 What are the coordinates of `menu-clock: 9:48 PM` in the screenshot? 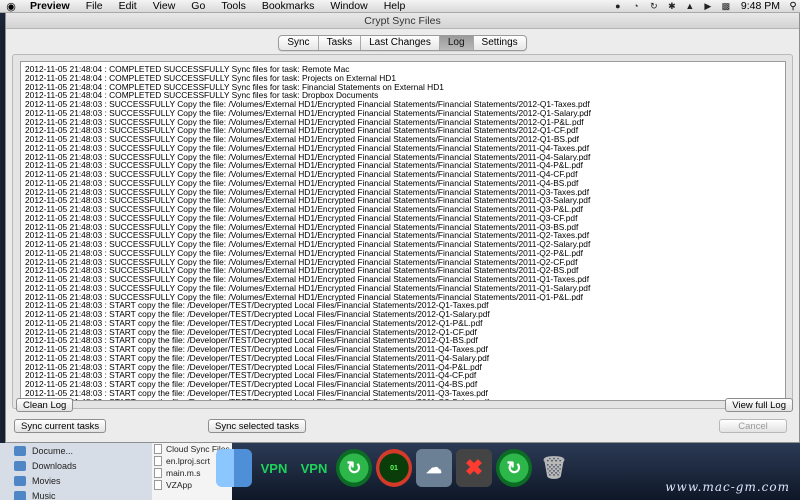 It's located at (760, 6).